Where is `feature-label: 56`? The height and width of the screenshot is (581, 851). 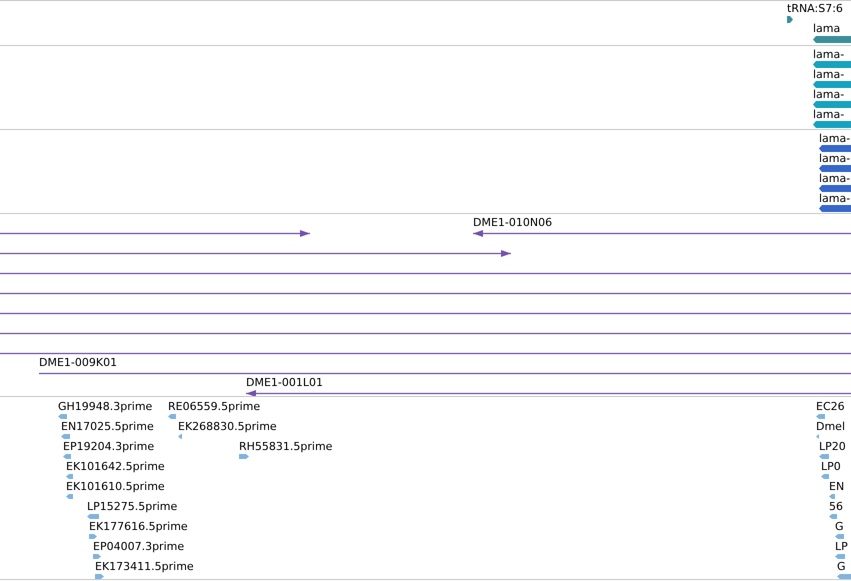
feature-label: 56 is located at coordinates (836, 507).